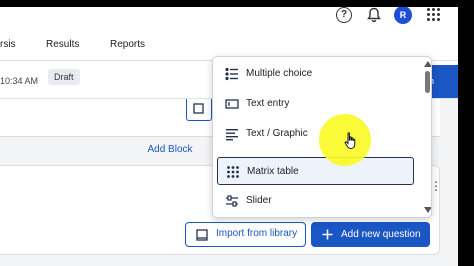  I want to click on menu-item-matrix-table: Matrix table, so click(315, 171).